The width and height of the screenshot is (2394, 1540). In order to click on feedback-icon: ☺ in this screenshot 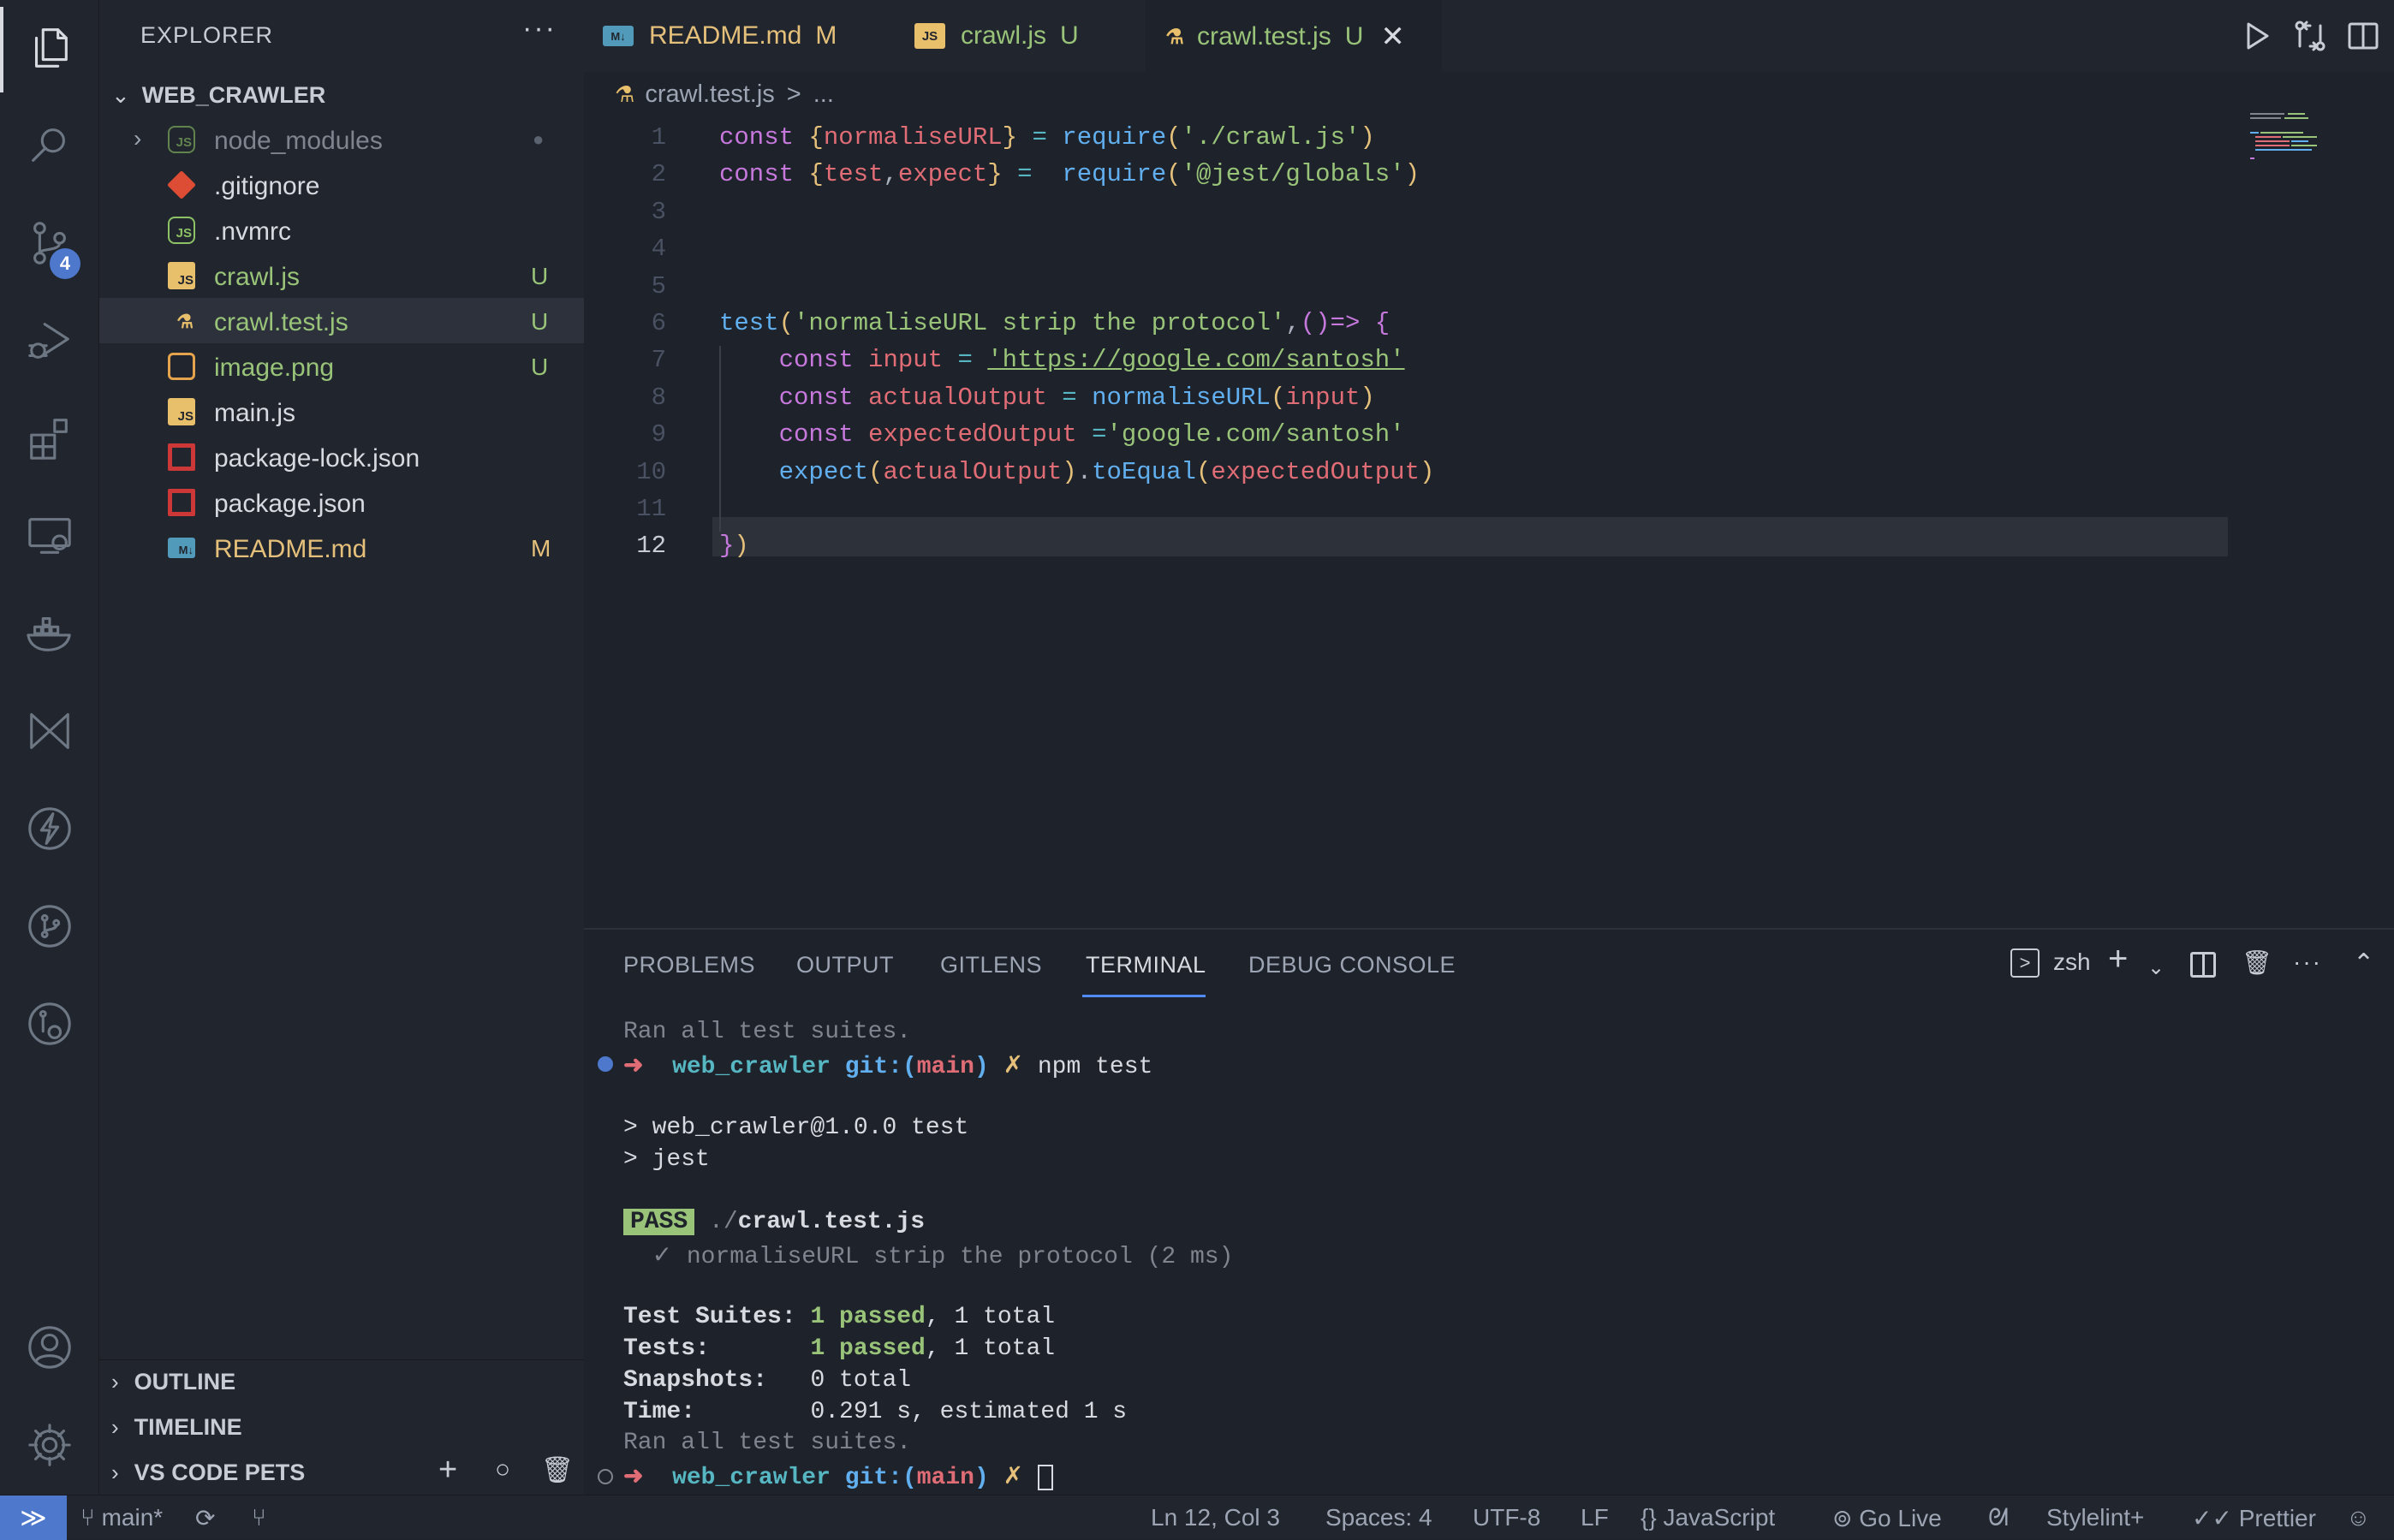, I will do `click(2358, 1517)`.